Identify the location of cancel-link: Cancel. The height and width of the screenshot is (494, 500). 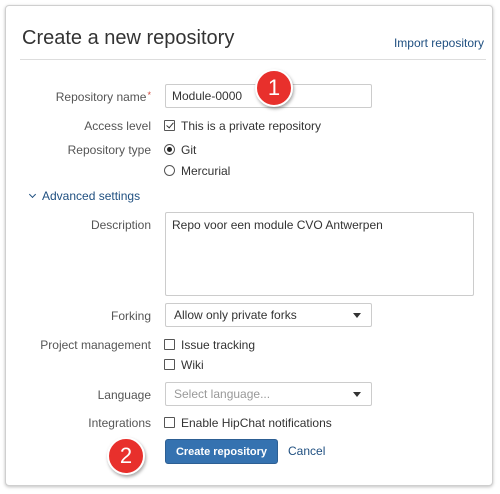
(306, 451).